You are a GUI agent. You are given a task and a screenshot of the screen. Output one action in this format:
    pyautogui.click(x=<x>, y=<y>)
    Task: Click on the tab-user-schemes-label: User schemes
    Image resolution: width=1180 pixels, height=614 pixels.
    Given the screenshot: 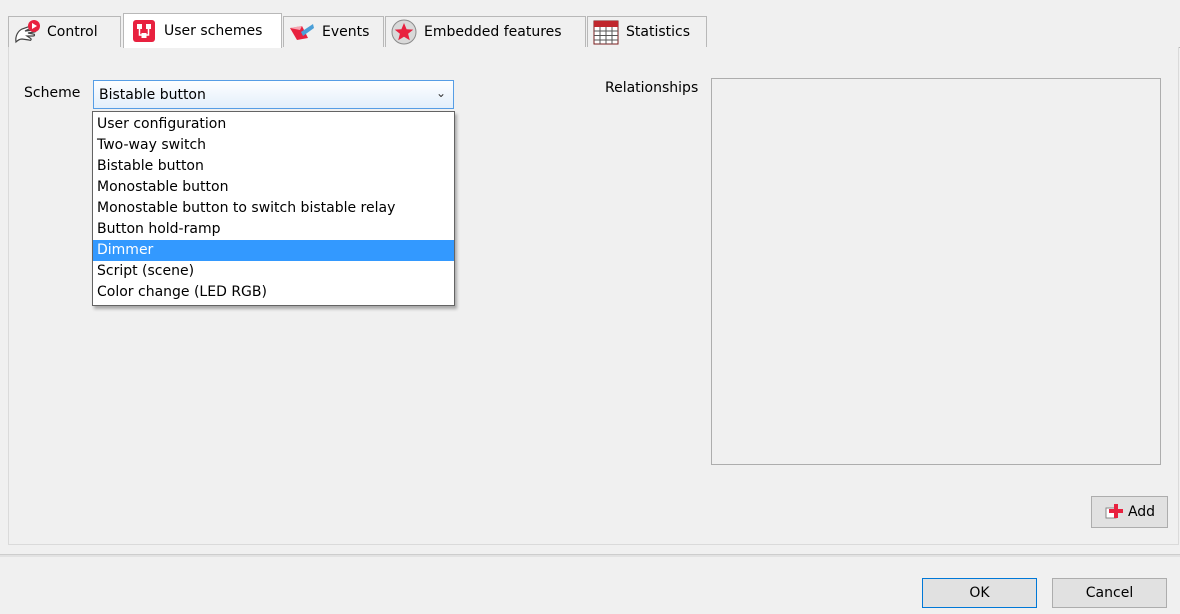 What is the action you would take?
    pyautogui.click(x=213, y=31)
    